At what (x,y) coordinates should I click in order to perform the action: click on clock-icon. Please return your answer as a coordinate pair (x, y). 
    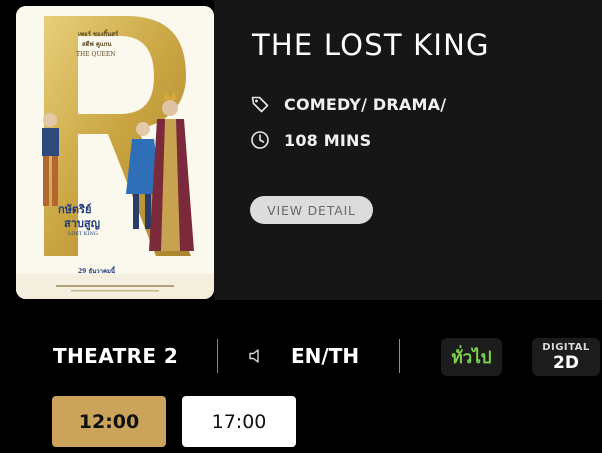
    Looking at the image, I should click on (260, 140).